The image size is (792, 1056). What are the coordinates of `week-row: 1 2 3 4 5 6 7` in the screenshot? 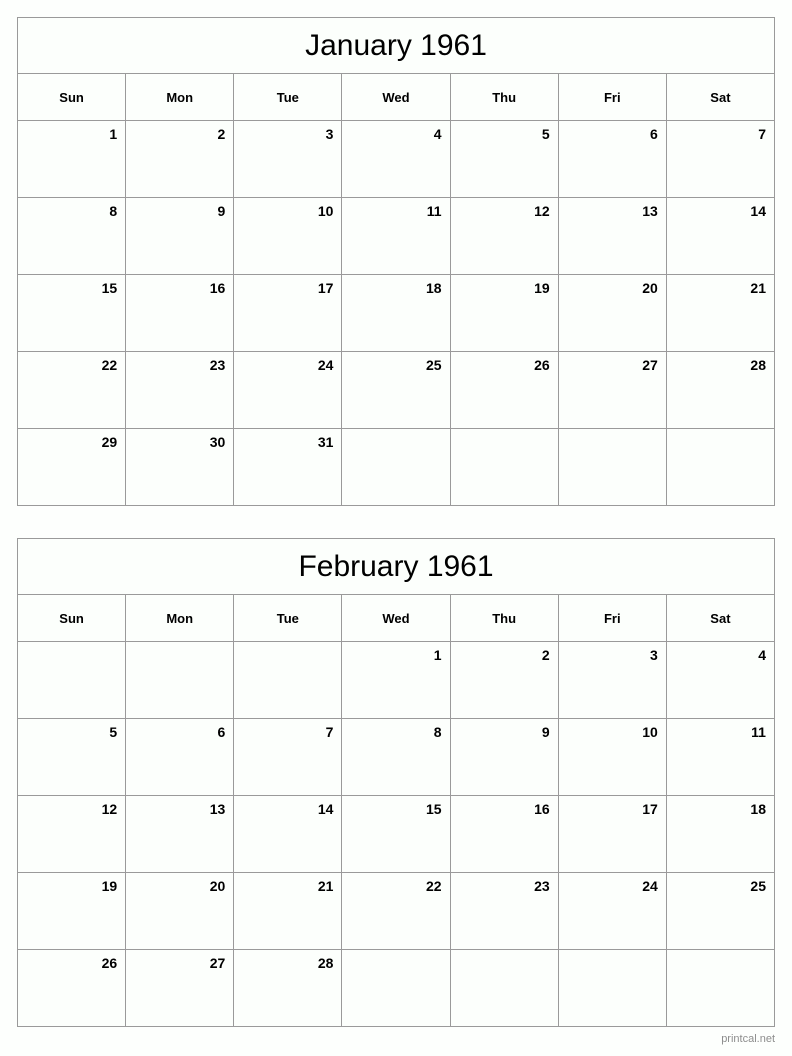 It's located at (396, 159).